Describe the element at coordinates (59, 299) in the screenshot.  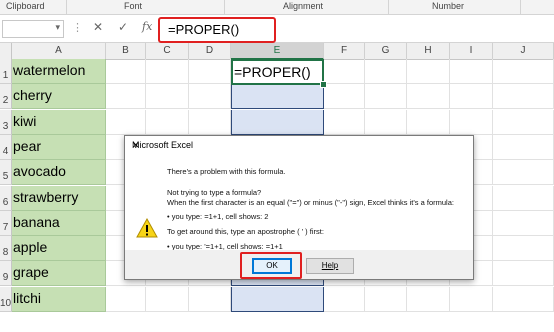
I see `cell-a10: litchi` at that location.